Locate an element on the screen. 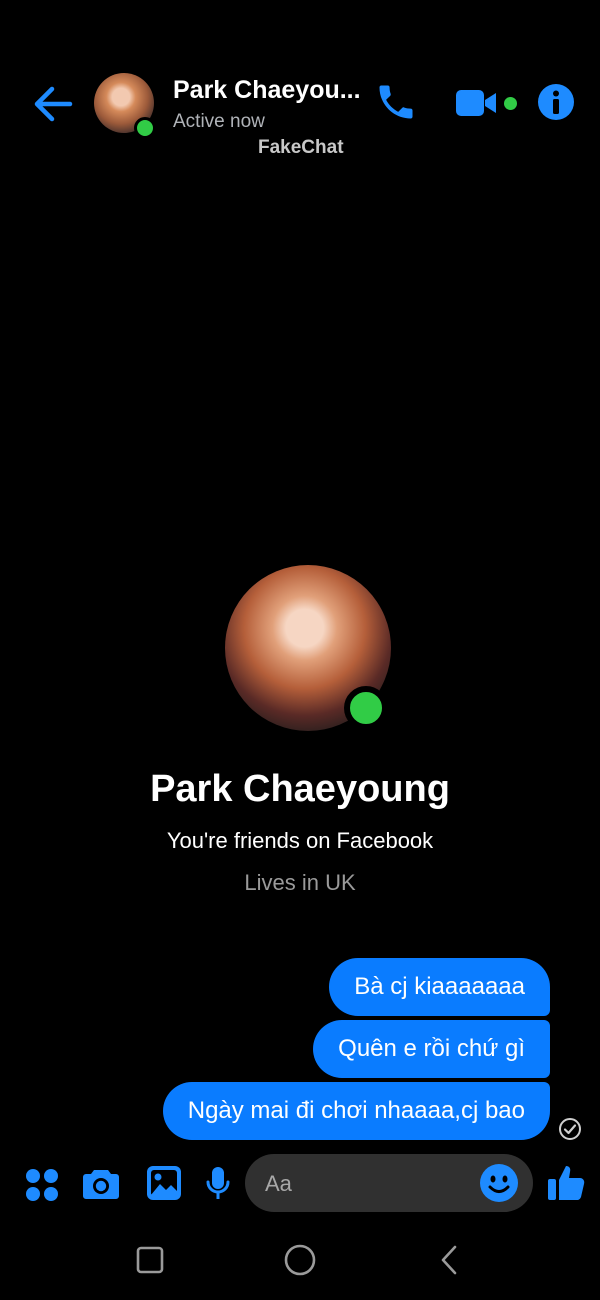  composer-bar is located at coordinates (300, 1185).